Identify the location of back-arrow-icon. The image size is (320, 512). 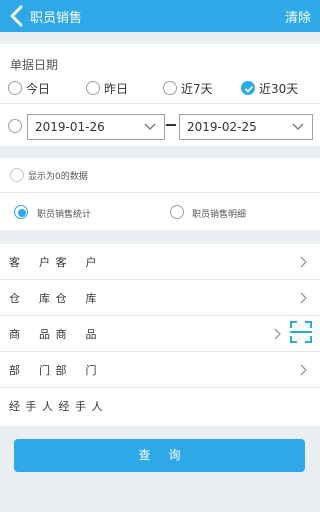
(17, 16).